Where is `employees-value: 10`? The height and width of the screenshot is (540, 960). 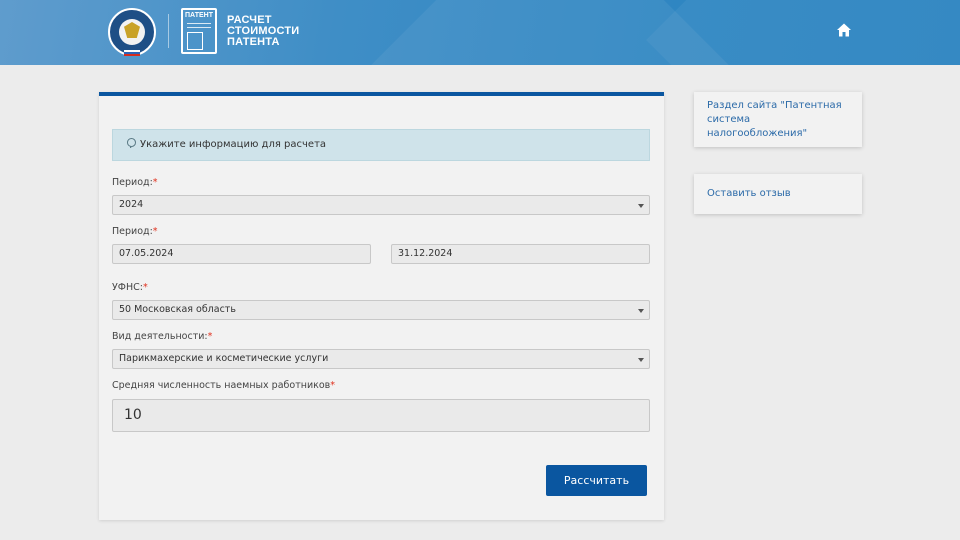
employees-value: 10 is located at coordinates (133, 415).